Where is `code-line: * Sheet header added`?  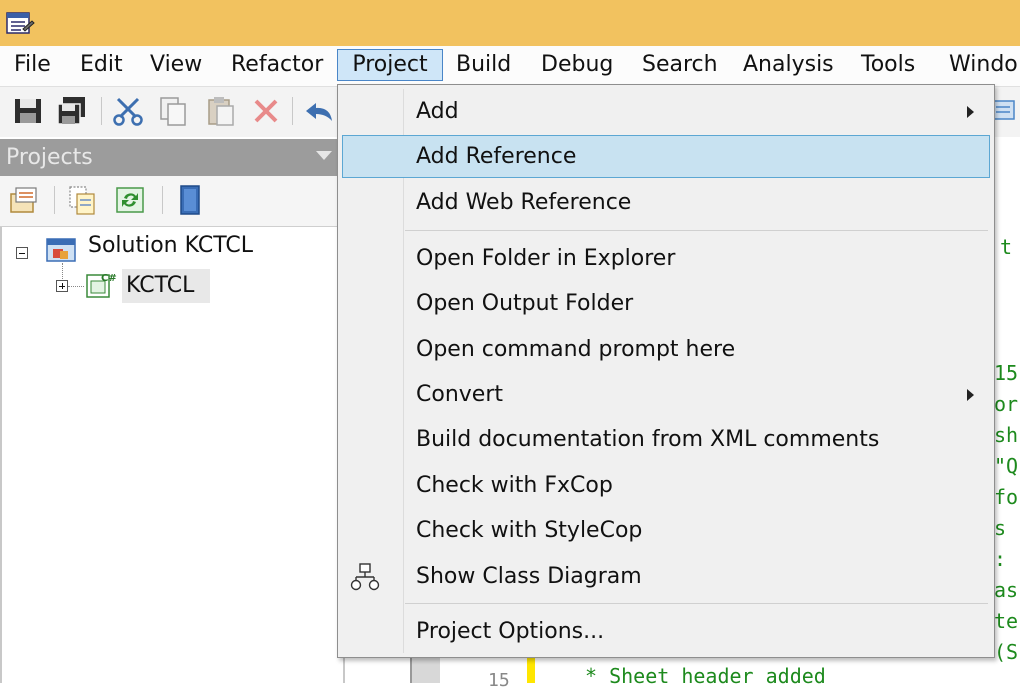
code-line: * Sheet header added is located at coordinates (705, 676).